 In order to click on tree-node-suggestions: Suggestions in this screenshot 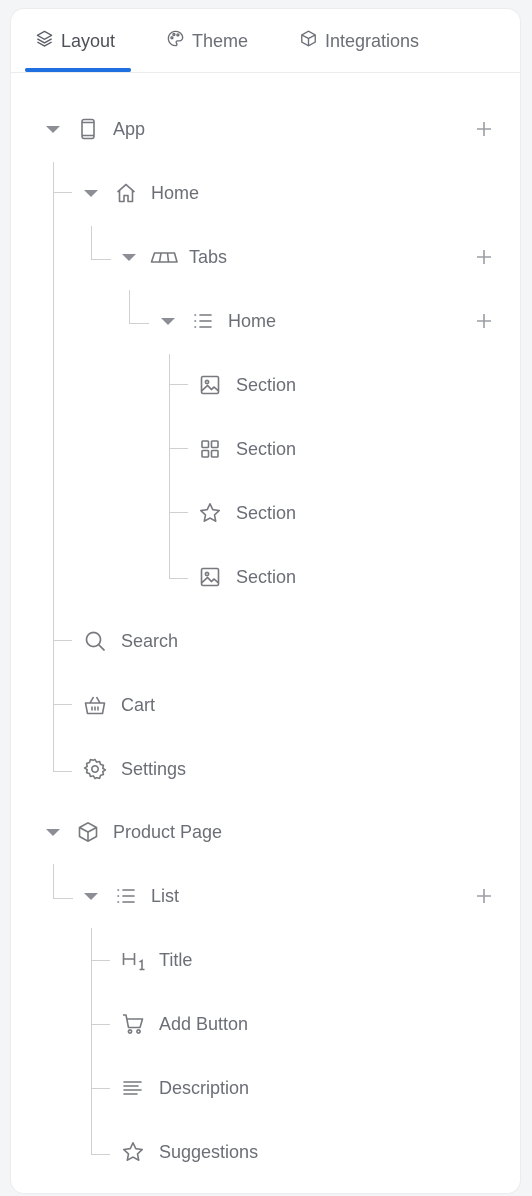, I will do `click(271, 1152)`.